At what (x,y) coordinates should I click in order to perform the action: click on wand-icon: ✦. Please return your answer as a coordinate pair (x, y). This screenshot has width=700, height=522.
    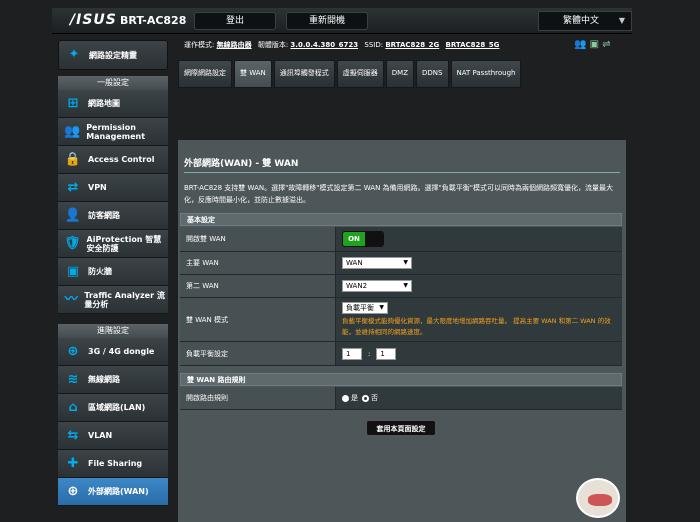
    Looking at the image, I should click on (74, 54).